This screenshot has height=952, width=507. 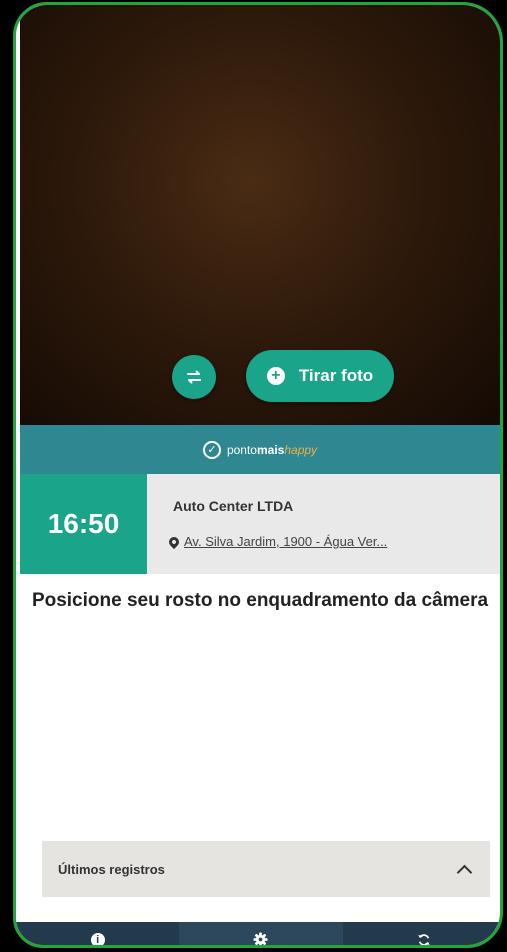 What do you see at coordinates (97, 938) in the screenshot?
I see `info-icon: i` at bounding box center [97, 938].